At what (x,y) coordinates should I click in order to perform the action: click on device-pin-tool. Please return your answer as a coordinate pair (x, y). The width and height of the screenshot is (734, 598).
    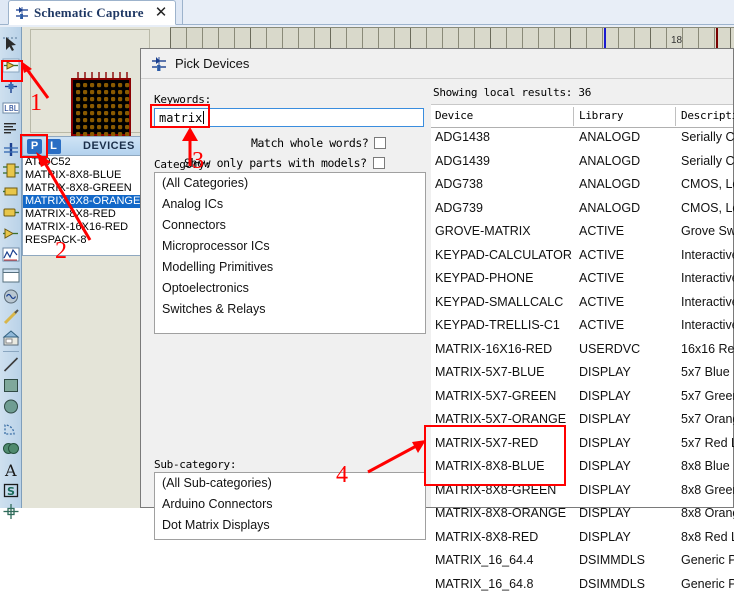
    Looking at the image, I should click on (11, 212).